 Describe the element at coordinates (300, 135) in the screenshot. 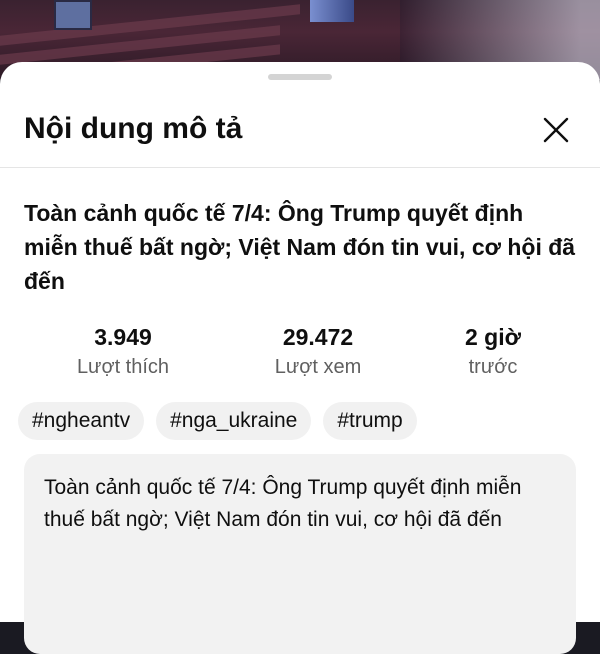

I see `sheet-header: Nội dung mô tả` at that location.